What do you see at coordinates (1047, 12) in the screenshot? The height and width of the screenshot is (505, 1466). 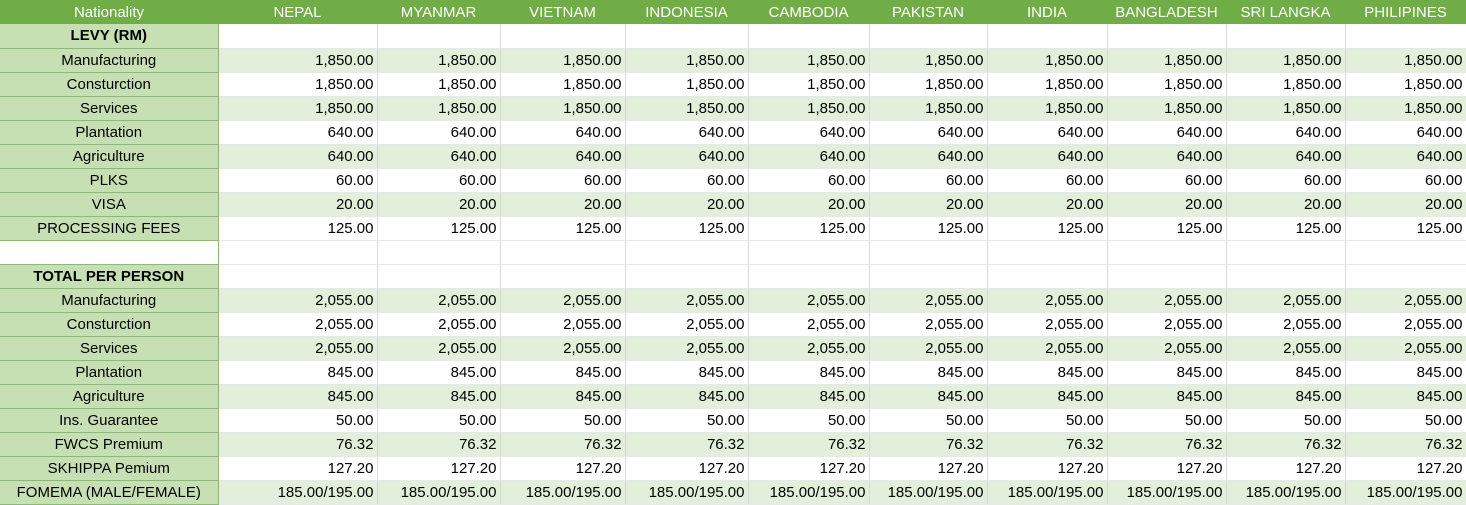 I see `column-header: INDIA` at bounding box center [1047, 12].